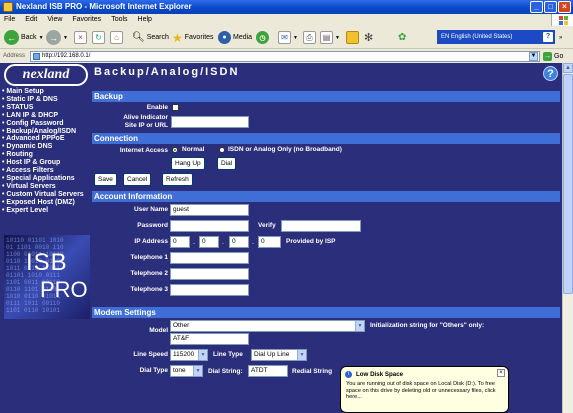 The width and height of the screenshot is (573, 413). Describe the element at coordinates (209, 290) in the screenshot. I see `telephone-3-input` at that location.